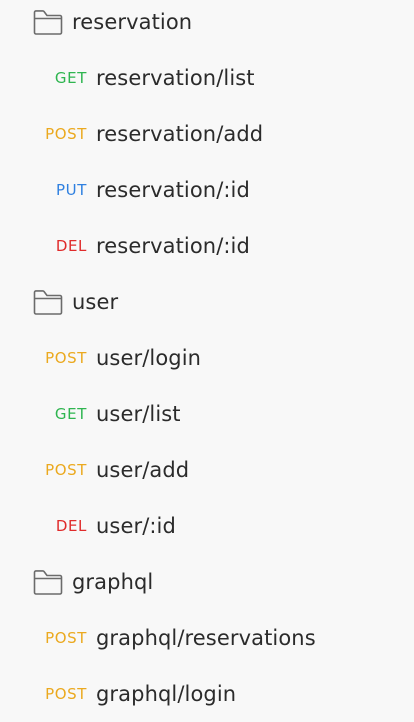 Image resolution: width=414 pixels, height=722 pixels. What do you see at coordinates (132, 22) in the screenshot?
I see `folder-name: reservation` at bounding box center [132, 22].